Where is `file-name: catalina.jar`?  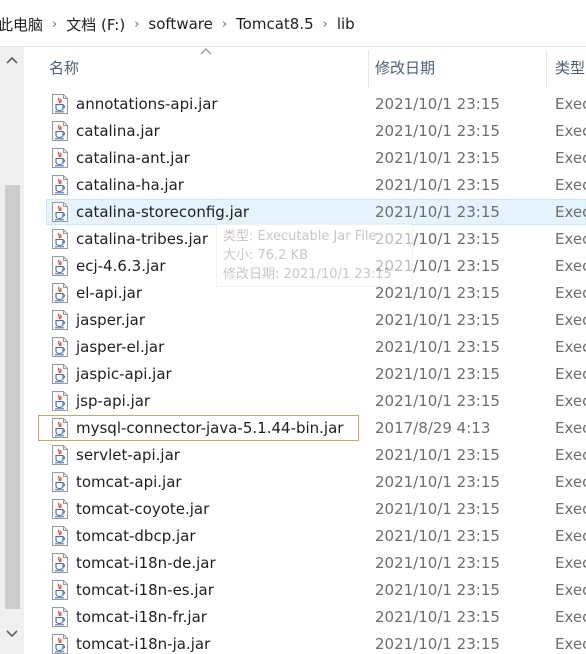 file-name: catalina.jar is located at coordinates (118, 131).